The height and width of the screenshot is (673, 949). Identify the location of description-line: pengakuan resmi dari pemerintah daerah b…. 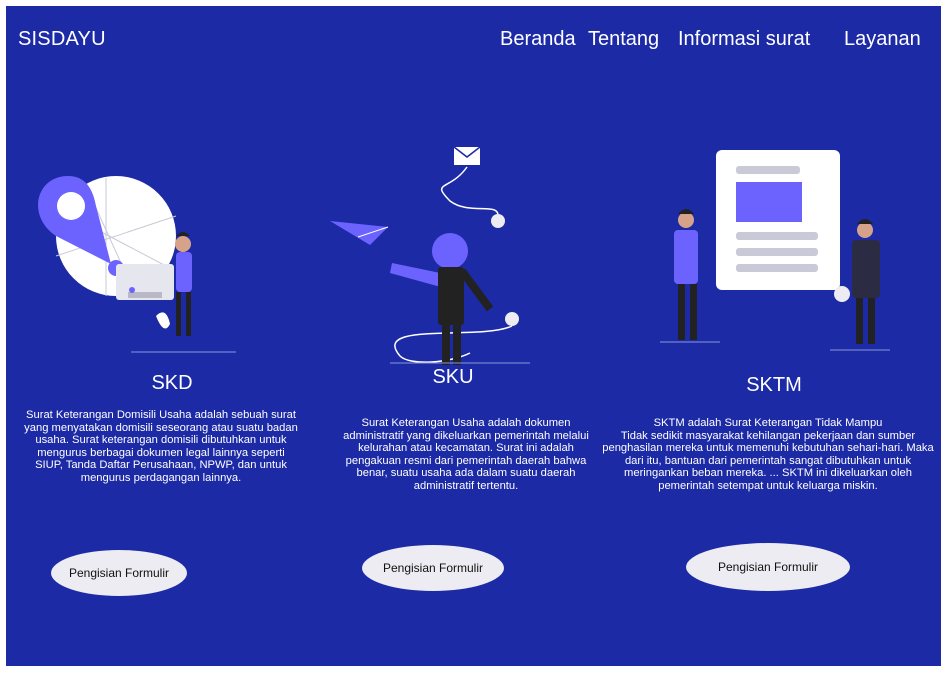
(466, 460).